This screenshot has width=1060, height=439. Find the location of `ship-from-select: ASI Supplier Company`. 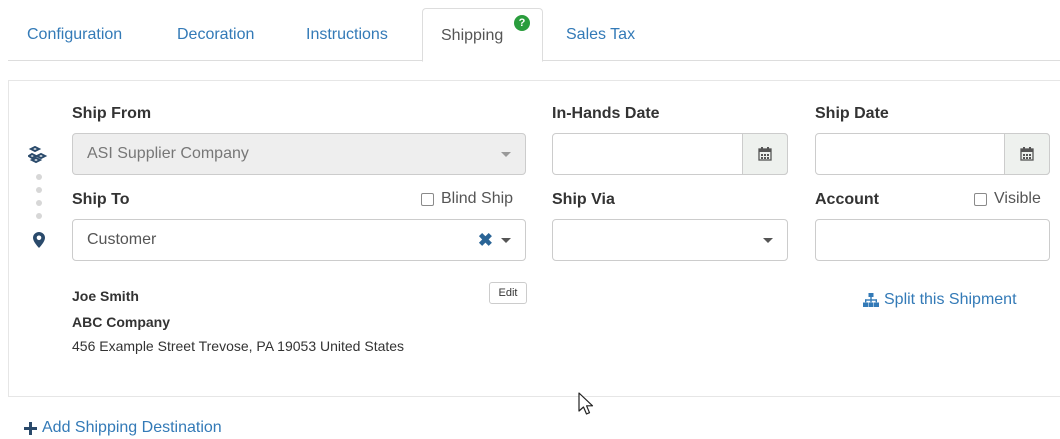

ship-from-select: ASI Supplier Company is located at coordinates (299, 154).